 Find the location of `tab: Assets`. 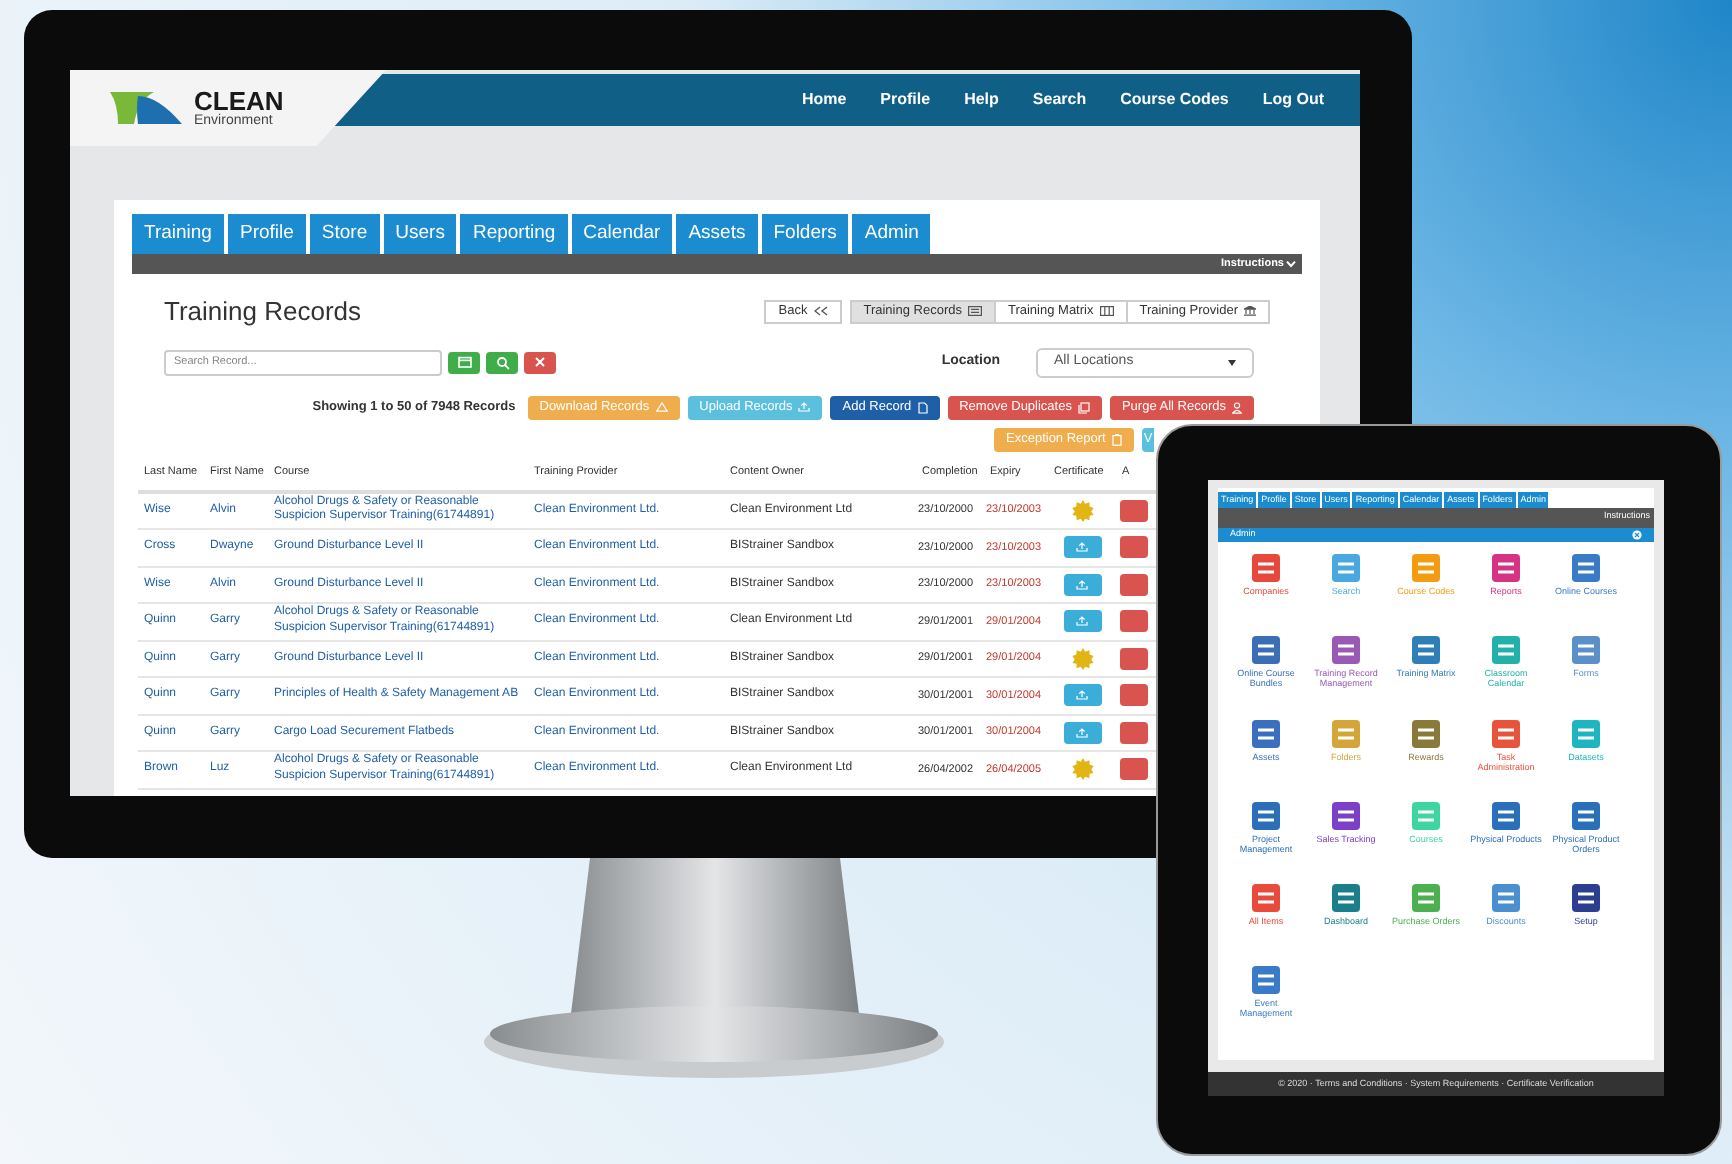

tab: Assets is located at coordinates (717, 234).